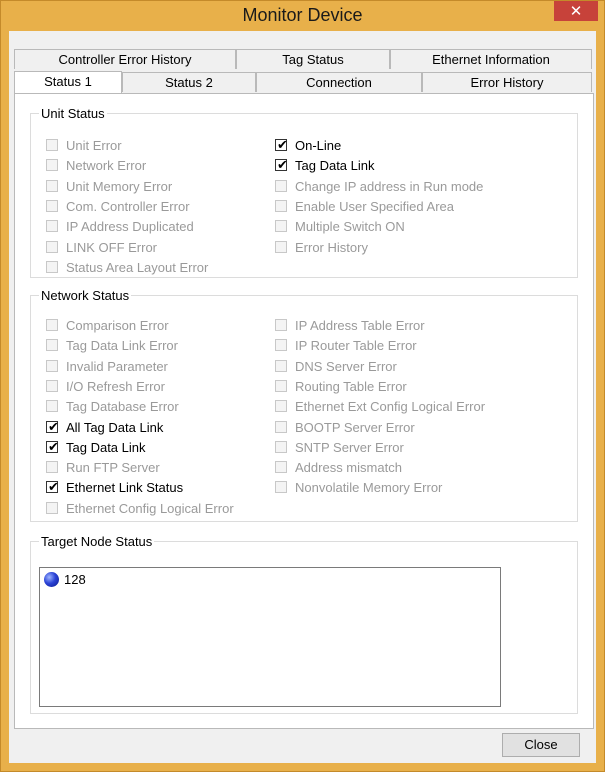 The image size is (605, 772). What do you see at coordinates (125, 59) in the screenshot?
I see `tab-controller-error-history: Controller Error History` at bounding box center [125, 59].